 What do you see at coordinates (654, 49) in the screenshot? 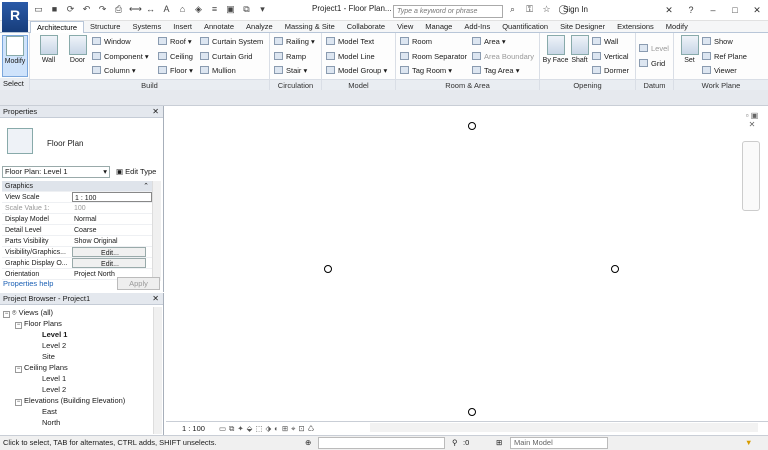
I see `level-button: Level` at bounding box center [654, 49].